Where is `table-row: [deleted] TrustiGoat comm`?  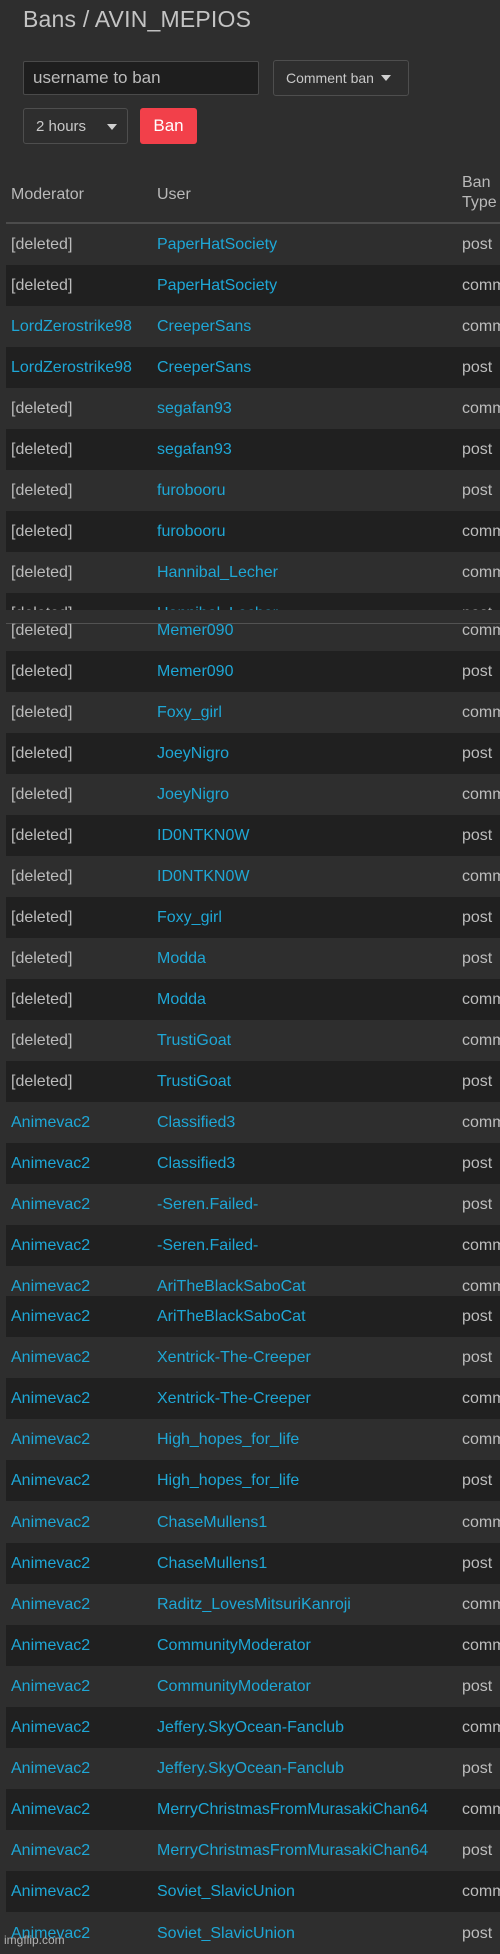 table-row: [deleted] TrustiGoat comm is located at coordinates (253, 1040).